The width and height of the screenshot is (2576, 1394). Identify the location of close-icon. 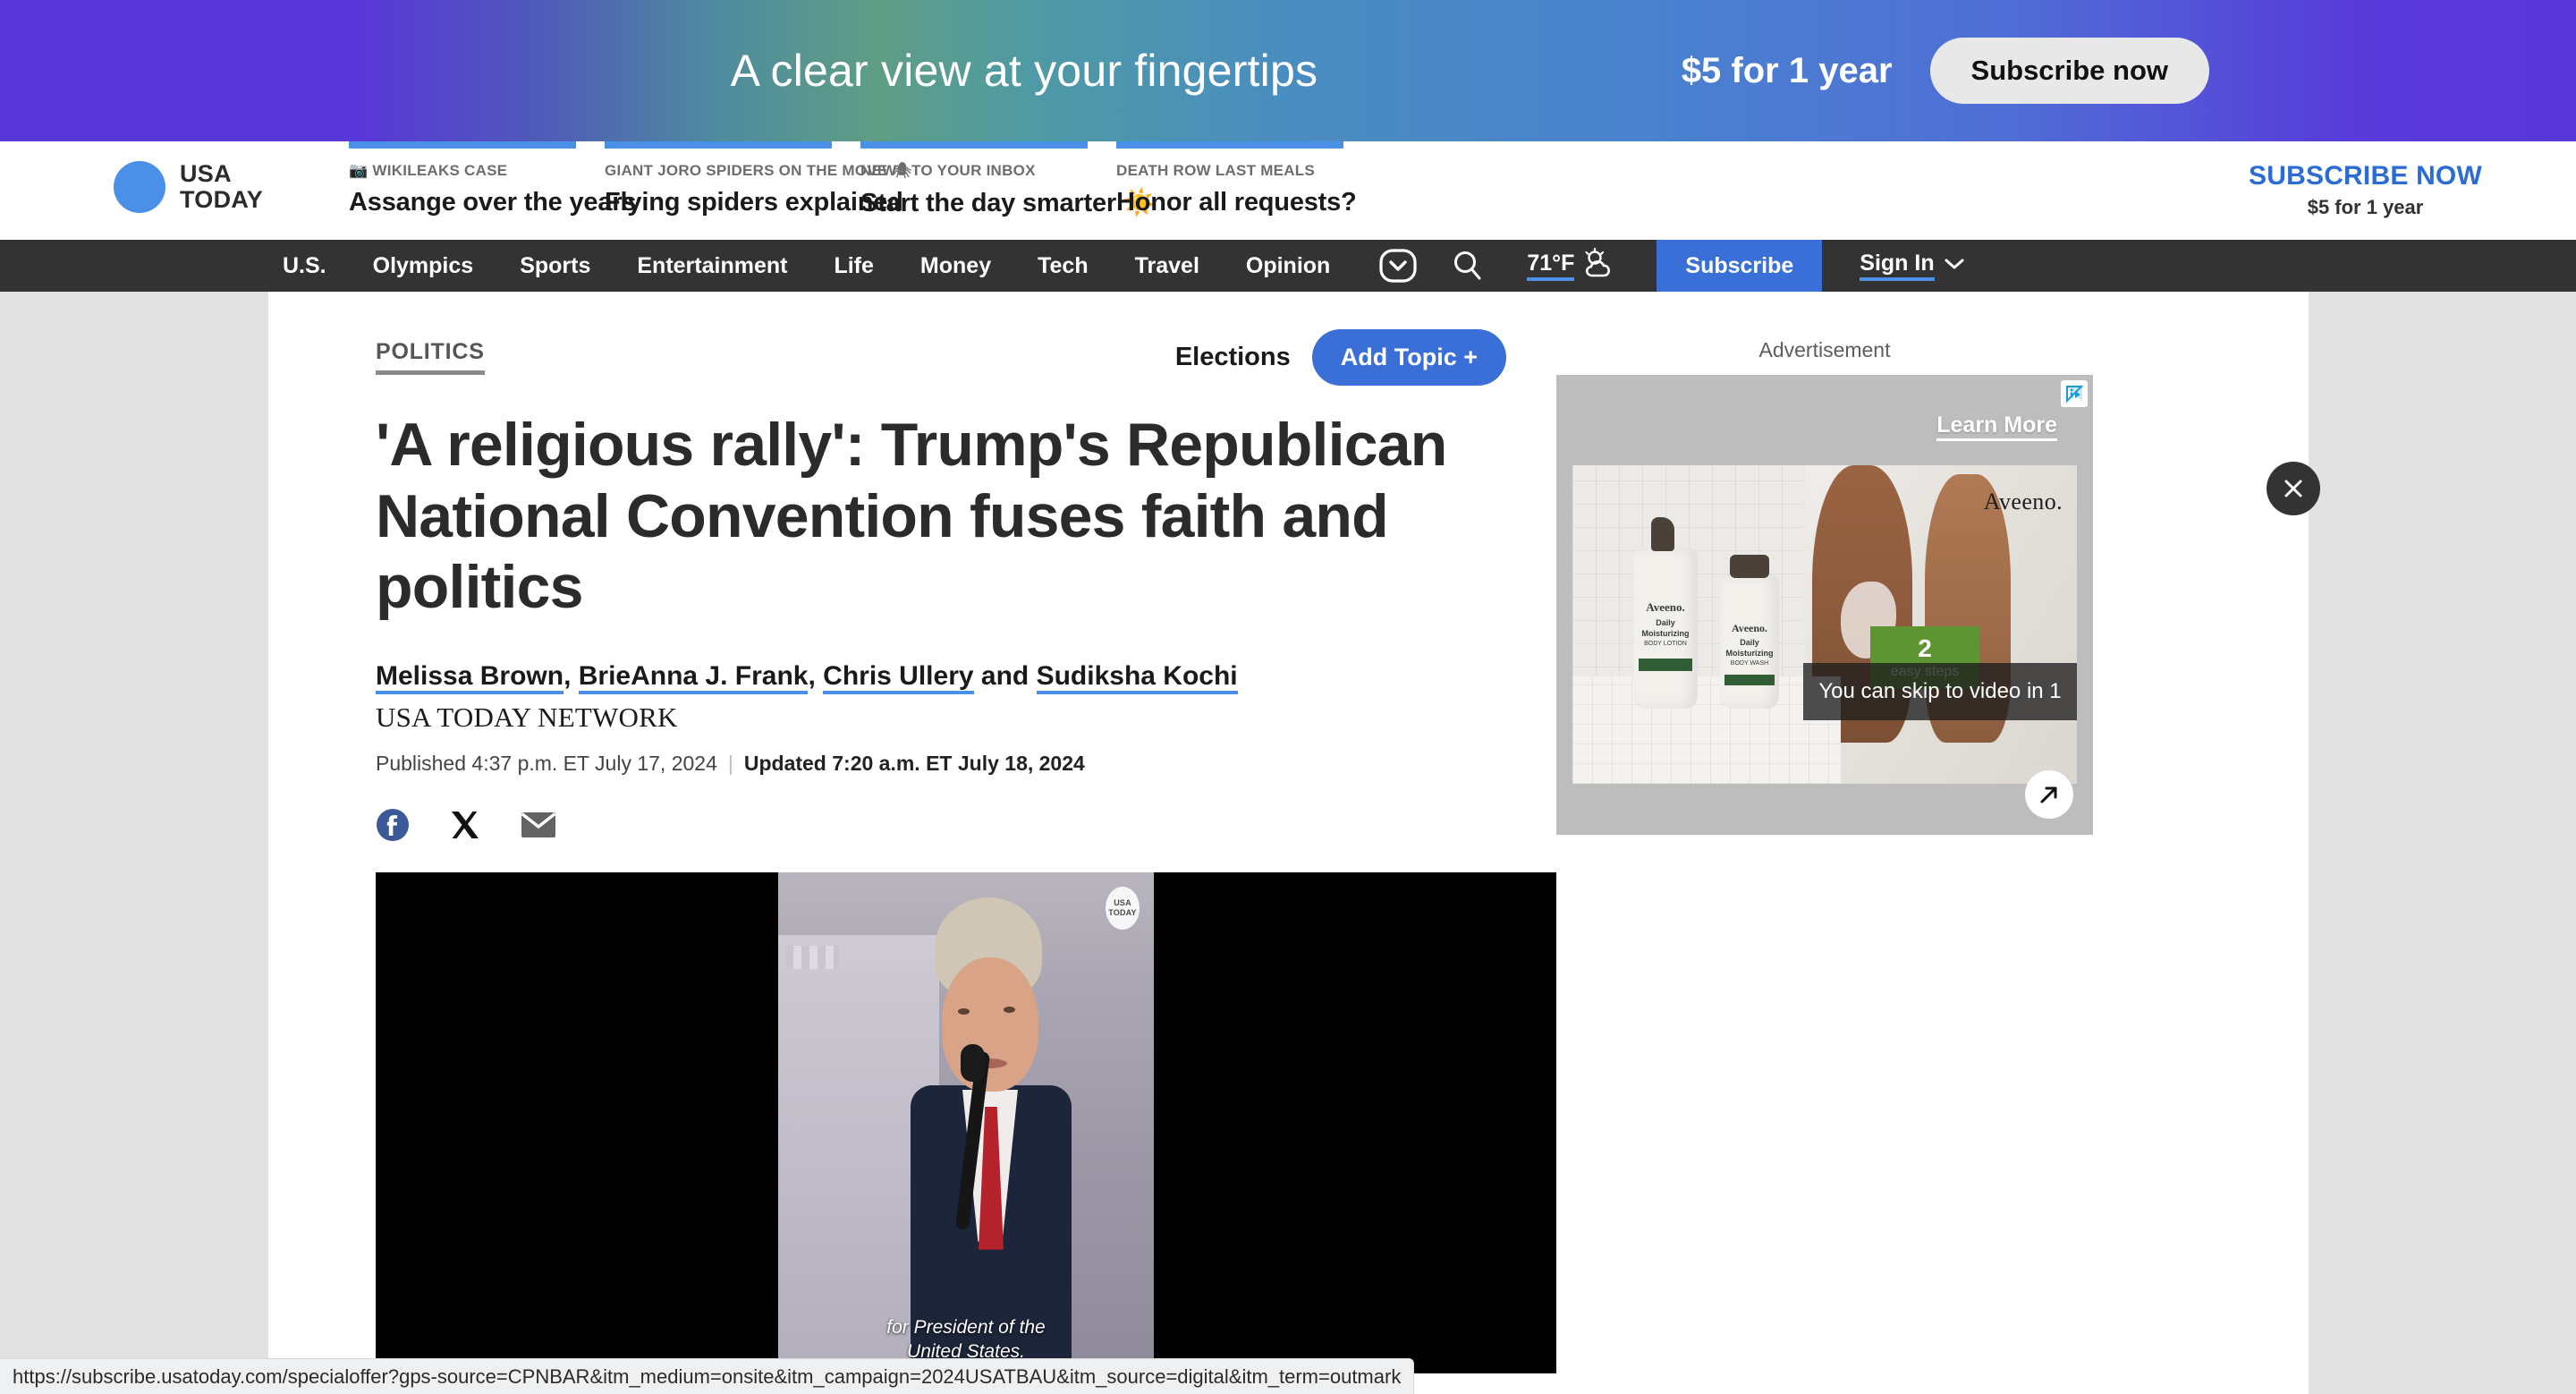
(2293, 488).